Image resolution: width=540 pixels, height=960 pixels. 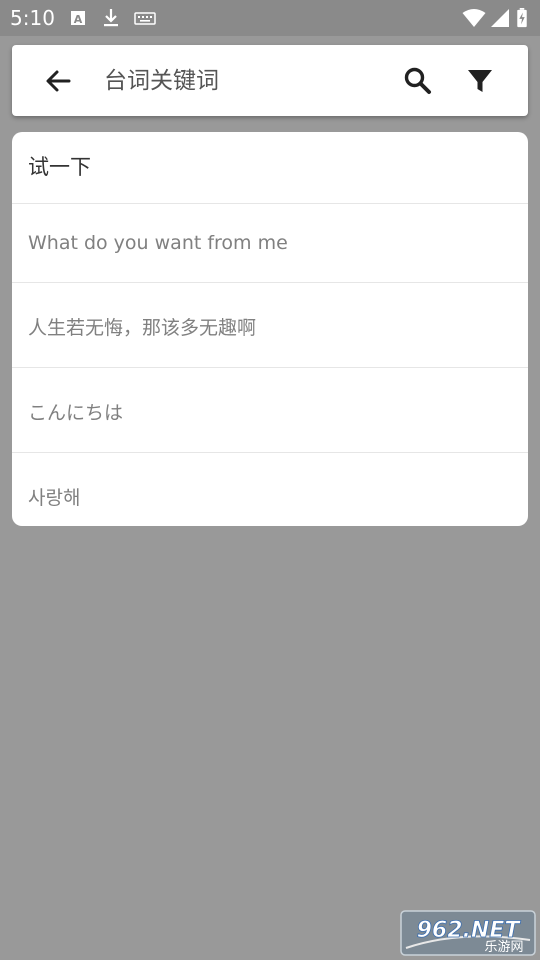 I want to click on list-item-label: 人生若无悔，那该多无趣啊, so click(x=142, y=328).